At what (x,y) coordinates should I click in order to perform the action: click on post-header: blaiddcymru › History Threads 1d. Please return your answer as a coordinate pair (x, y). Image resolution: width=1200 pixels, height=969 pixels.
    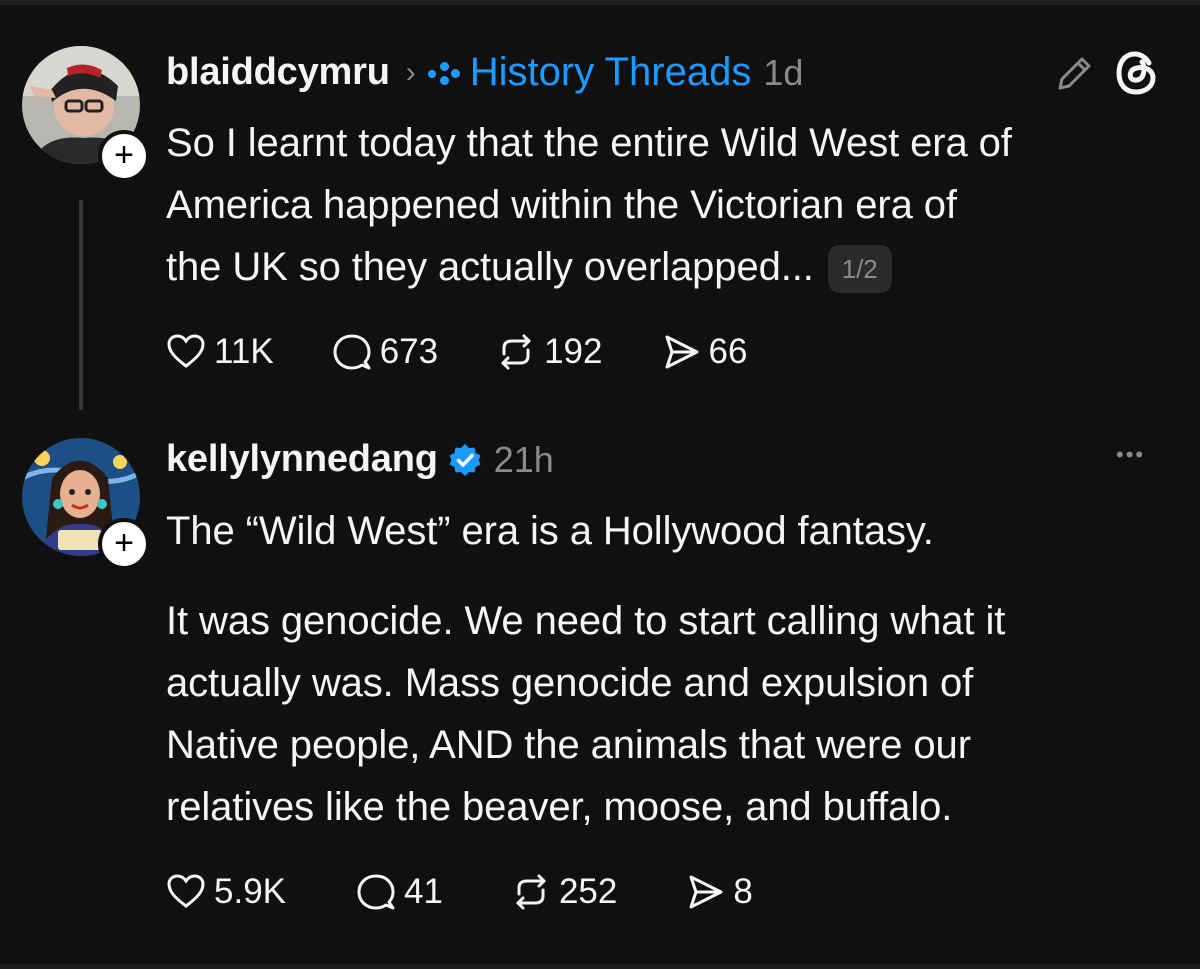
    Looking at the image, I should click on (484, 72).